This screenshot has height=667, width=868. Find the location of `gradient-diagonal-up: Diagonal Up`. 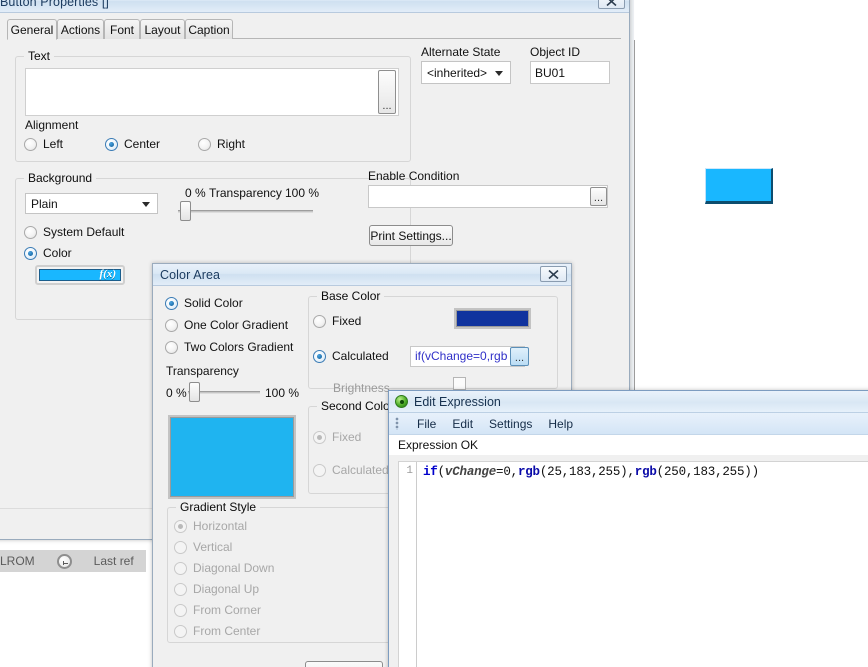

gradient-diagonal-up: Diagonal Up is located at coordinates (216, 589).